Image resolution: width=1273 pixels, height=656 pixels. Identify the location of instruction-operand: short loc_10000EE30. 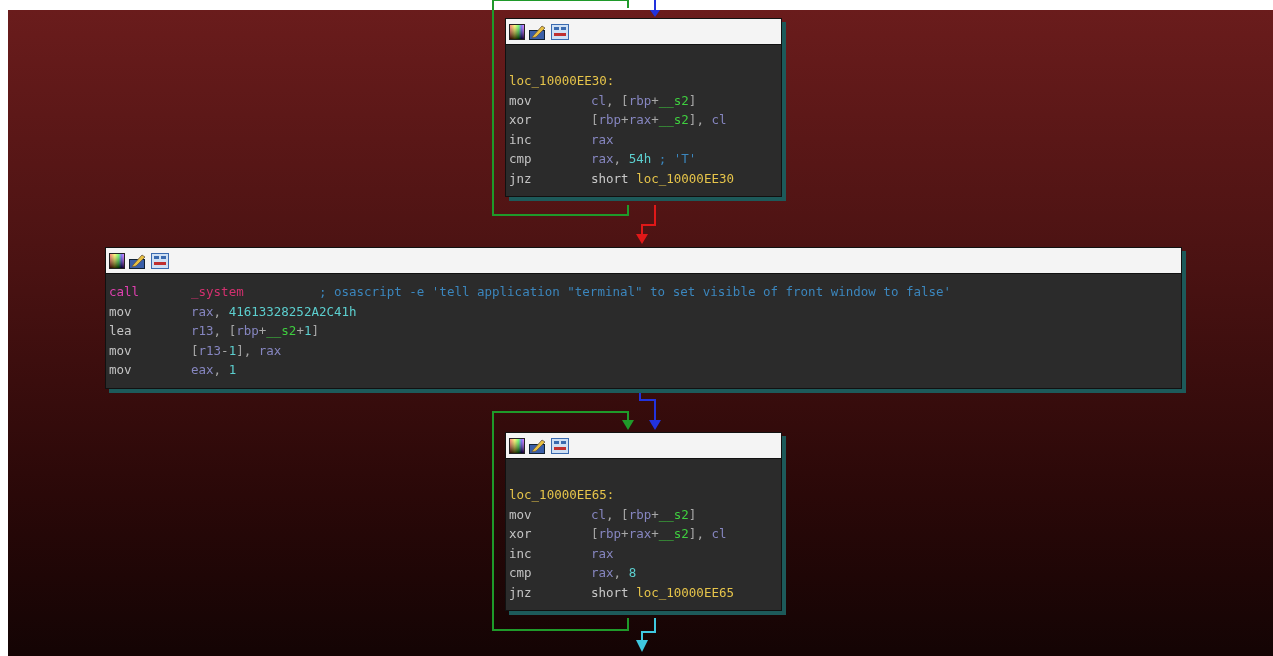
(662, 178).